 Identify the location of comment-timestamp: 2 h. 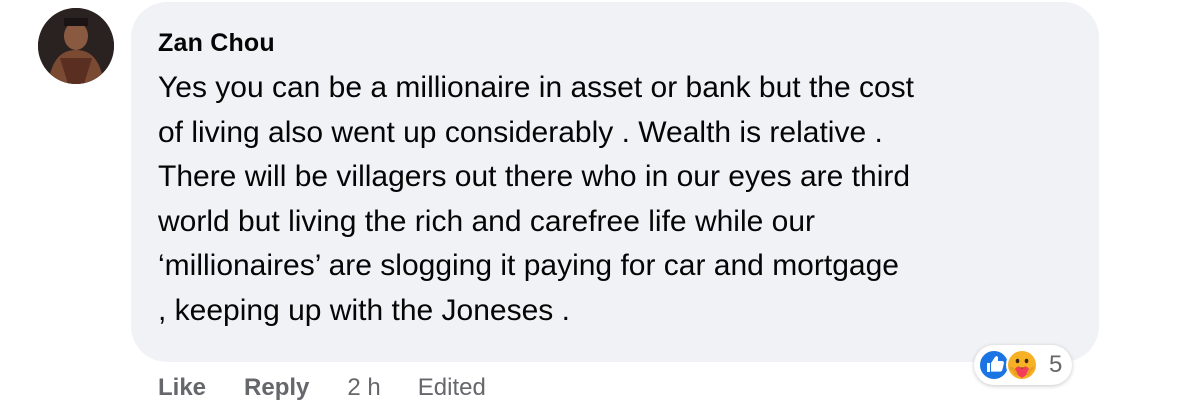
(363, 388).